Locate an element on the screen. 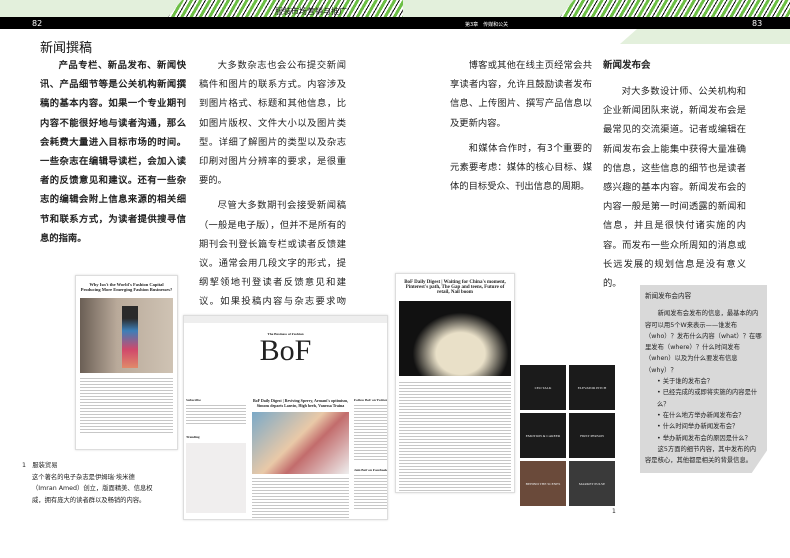 Image resolution: width=790 pixels, height=558 pixels. caption-number: 1 is located at coordinates (24, 465).